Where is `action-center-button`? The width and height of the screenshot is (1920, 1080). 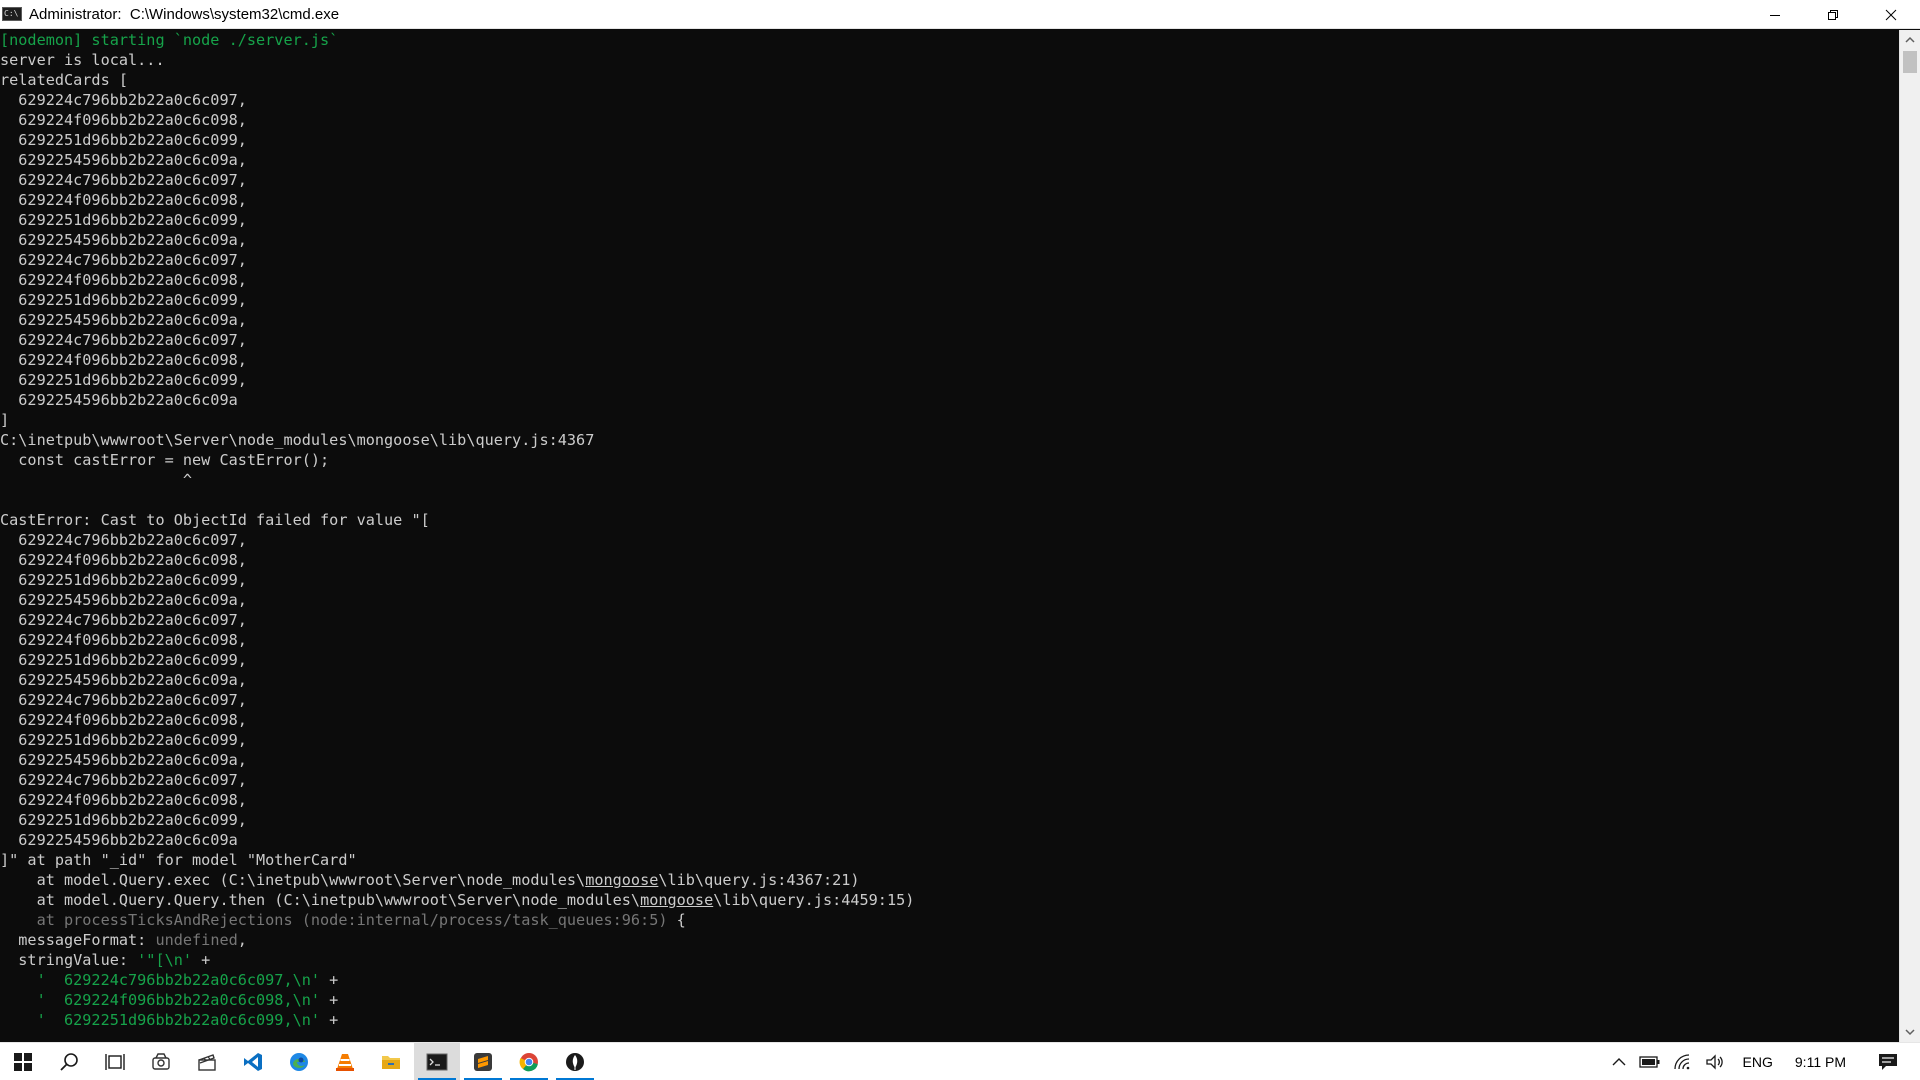
action-center-button is located at coordinates (1894, 1061).